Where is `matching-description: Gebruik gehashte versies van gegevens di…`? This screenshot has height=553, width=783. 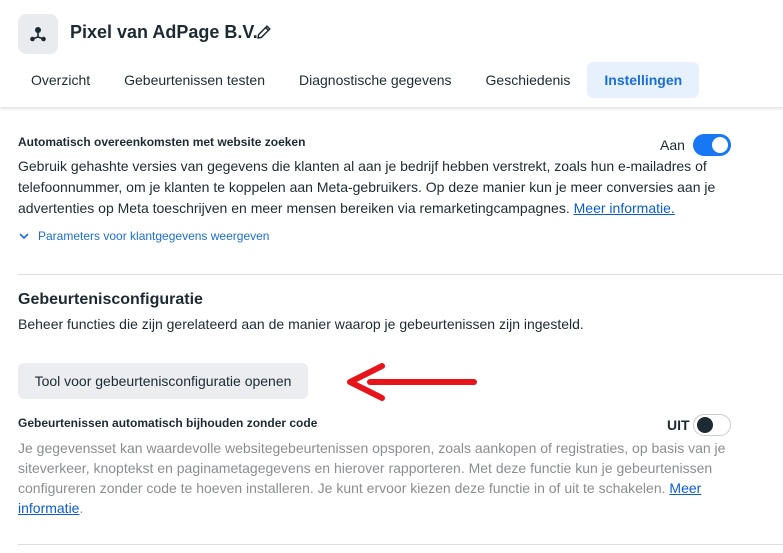 matching-description: Gebruik gehashte versies van gegevens di… is located at coordinates (367, 187).